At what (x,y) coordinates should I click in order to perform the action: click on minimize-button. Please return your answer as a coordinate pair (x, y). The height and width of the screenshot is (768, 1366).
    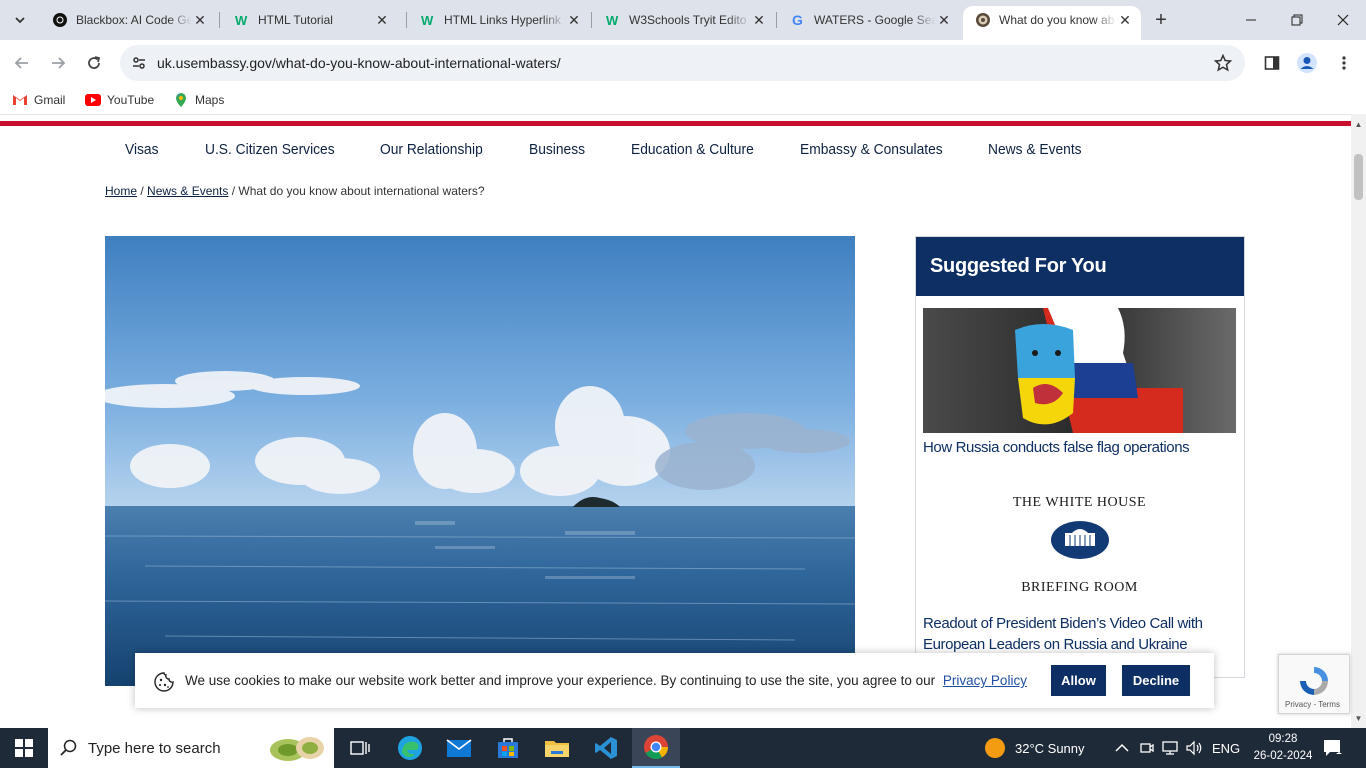
    Looking at the image, I should click on (1251, 20).